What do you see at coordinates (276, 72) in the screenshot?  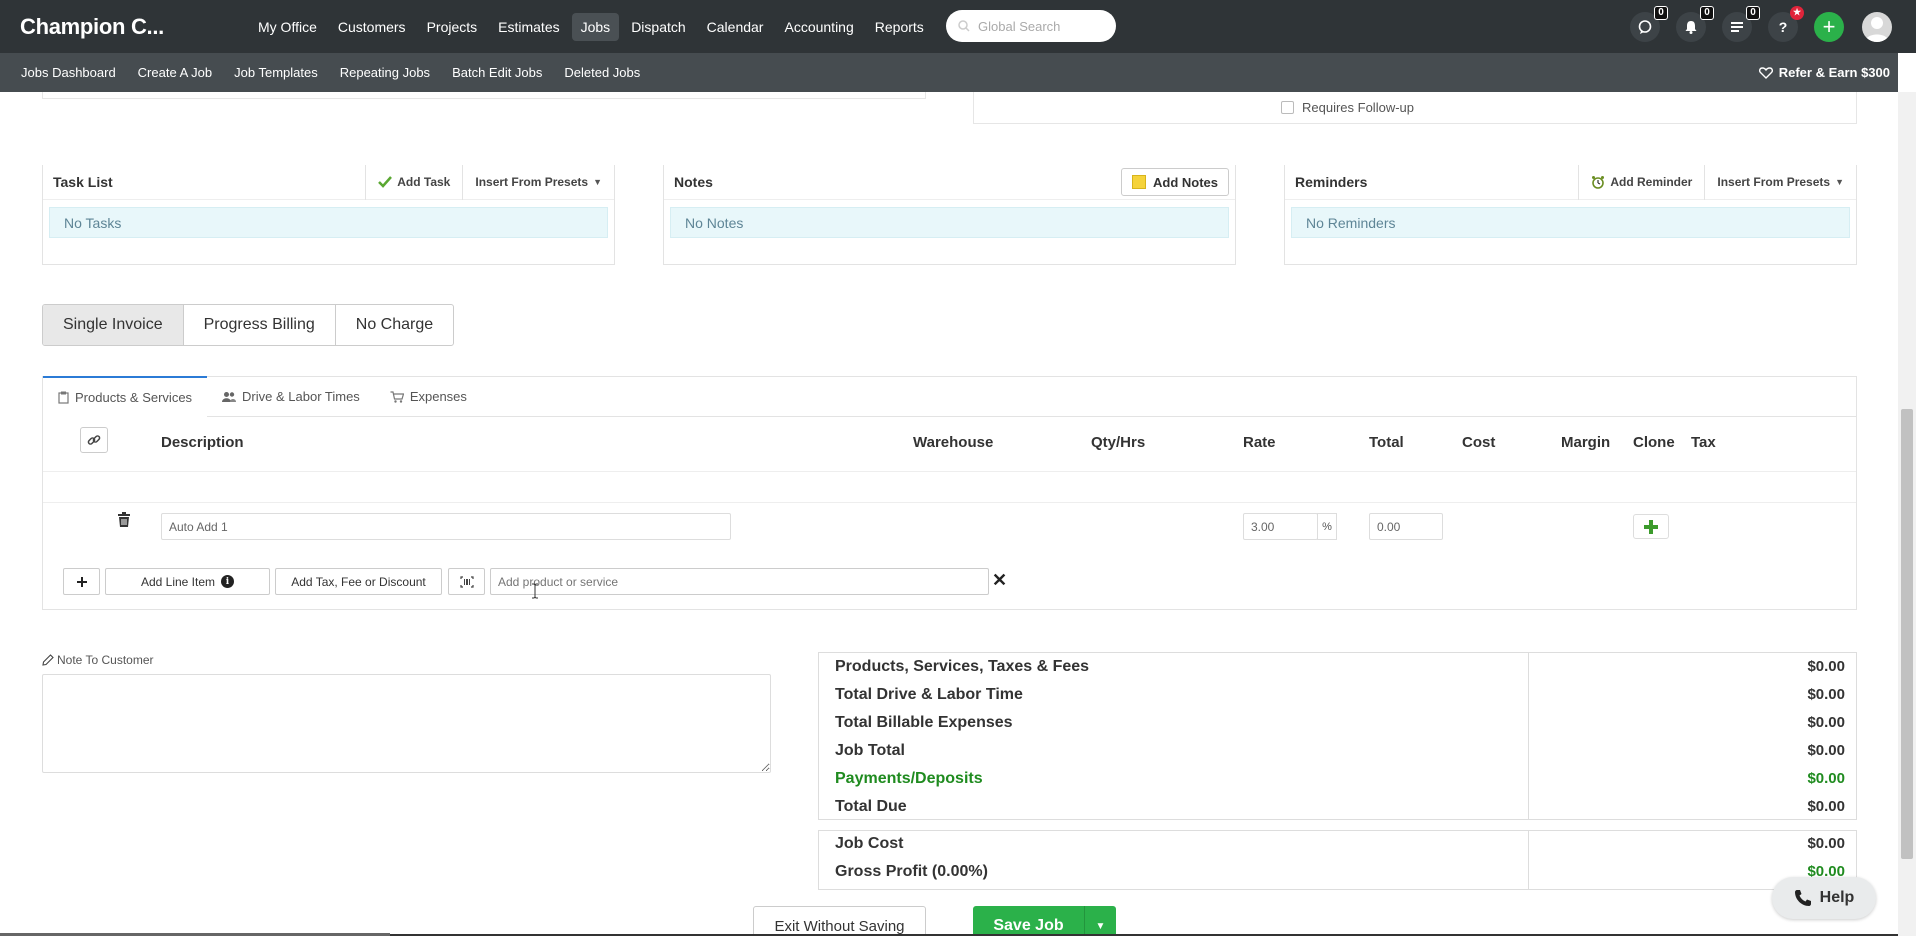 I see `subnav-job-templates: Job Templates` at bounding box center [276, 72].